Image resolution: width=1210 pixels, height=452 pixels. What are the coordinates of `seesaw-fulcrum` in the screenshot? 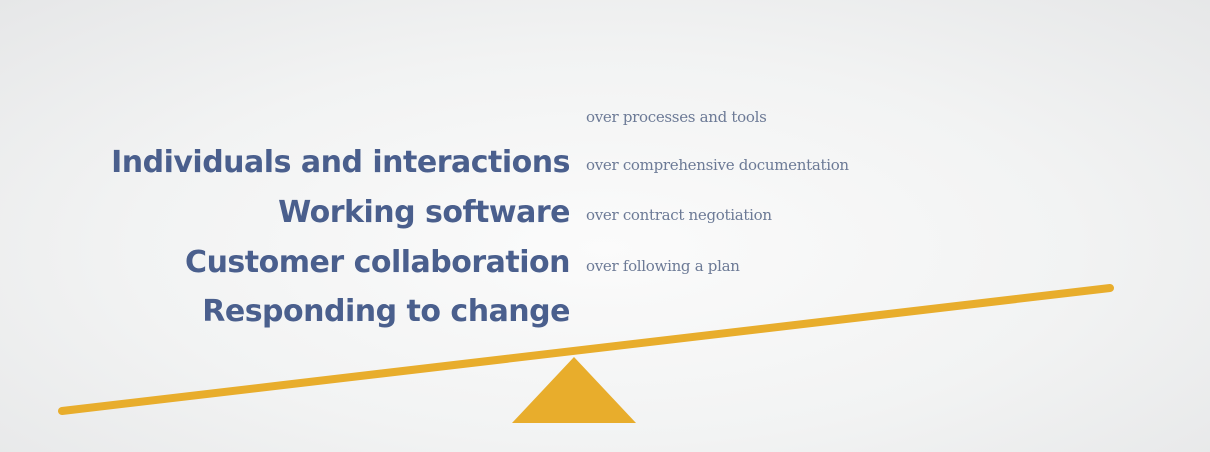 It's located at (574, 390).